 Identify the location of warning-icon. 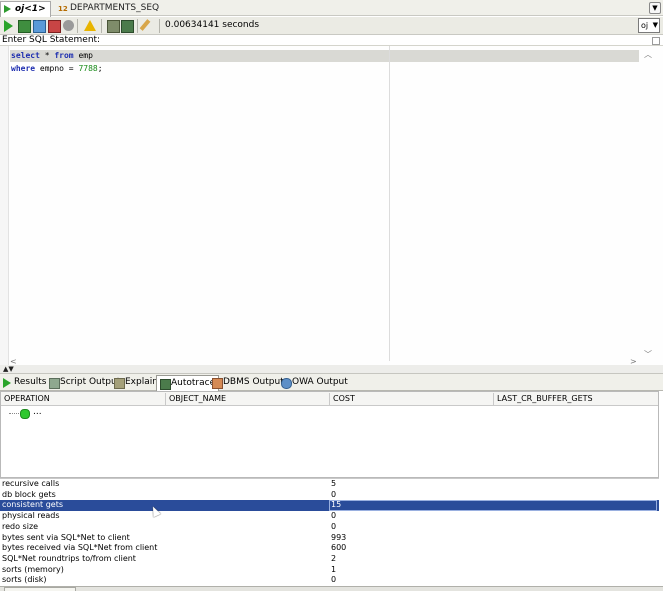
(90, 25).